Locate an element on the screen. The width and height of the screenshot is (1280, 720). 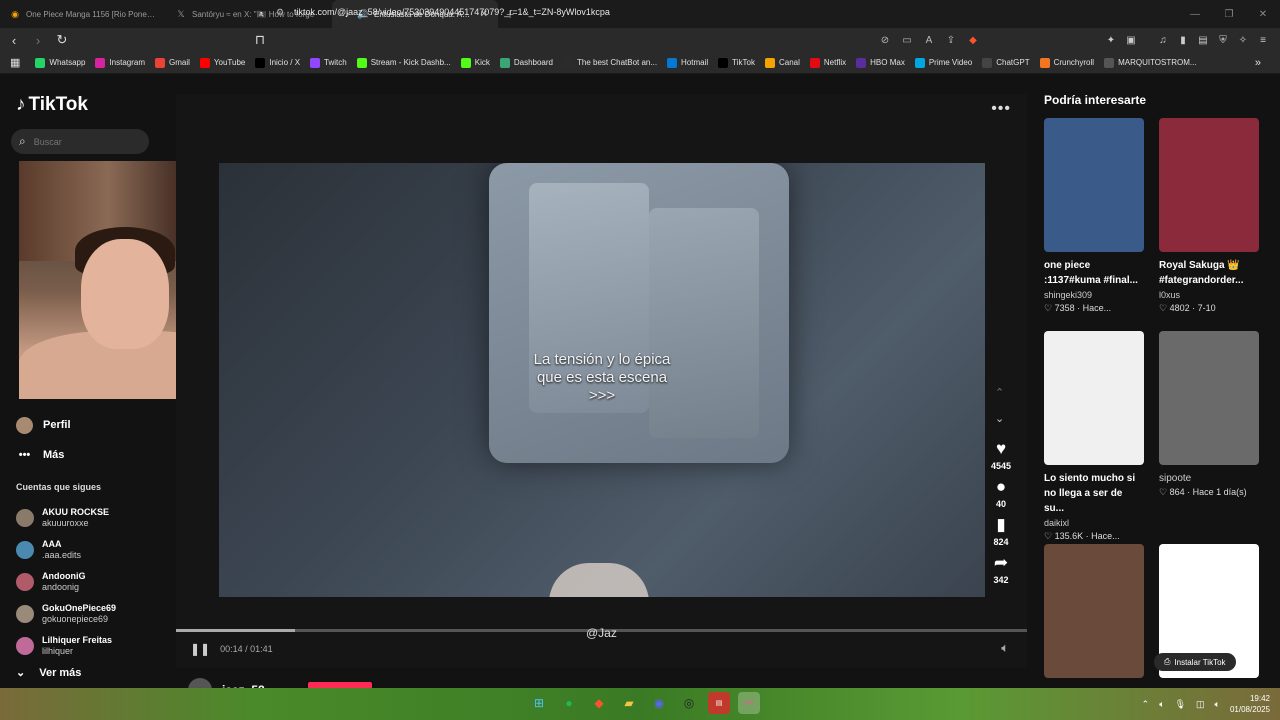
bookmark-item: Twitch is located at coordinates (328, 62).